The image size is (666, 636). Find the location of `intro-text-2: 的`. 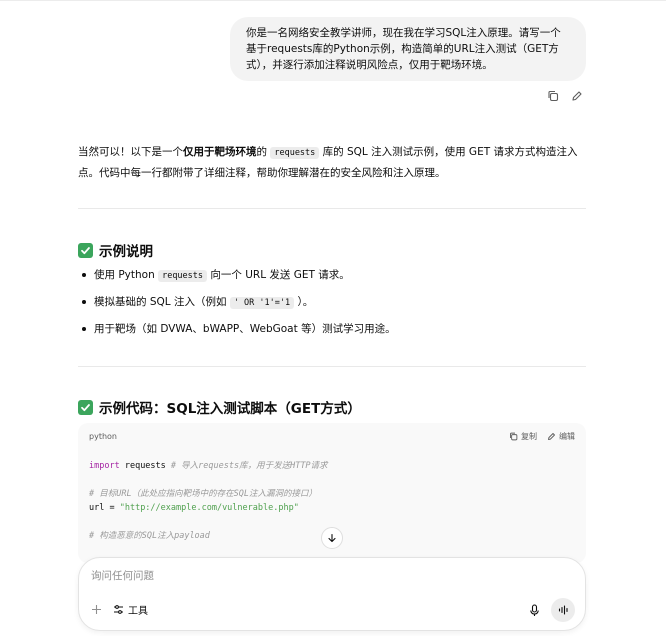

intro-text-2: 的 is located at coordinates (262, 152).